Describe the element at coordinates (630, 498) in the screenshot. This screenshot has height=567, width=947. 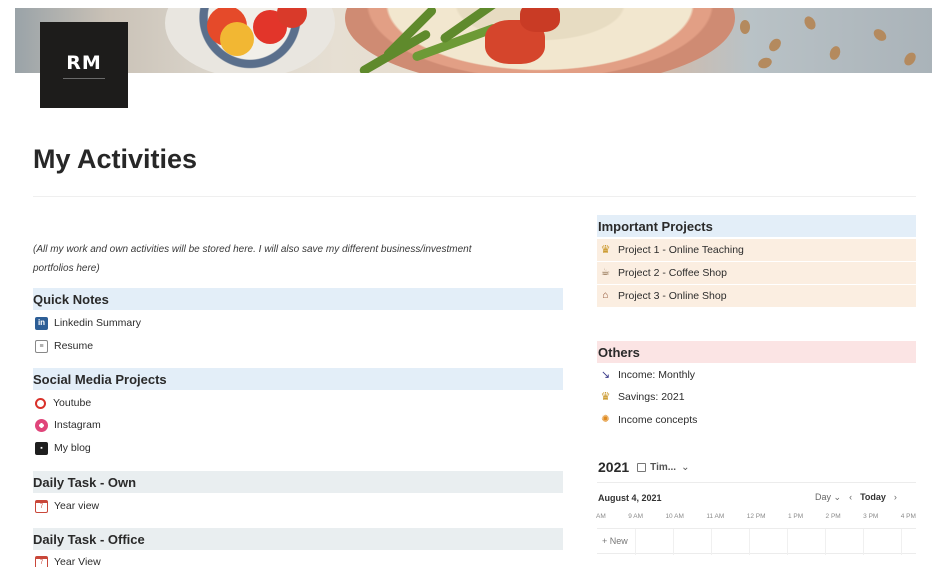
I see `timeline-date: August 4, 2021` at that location.